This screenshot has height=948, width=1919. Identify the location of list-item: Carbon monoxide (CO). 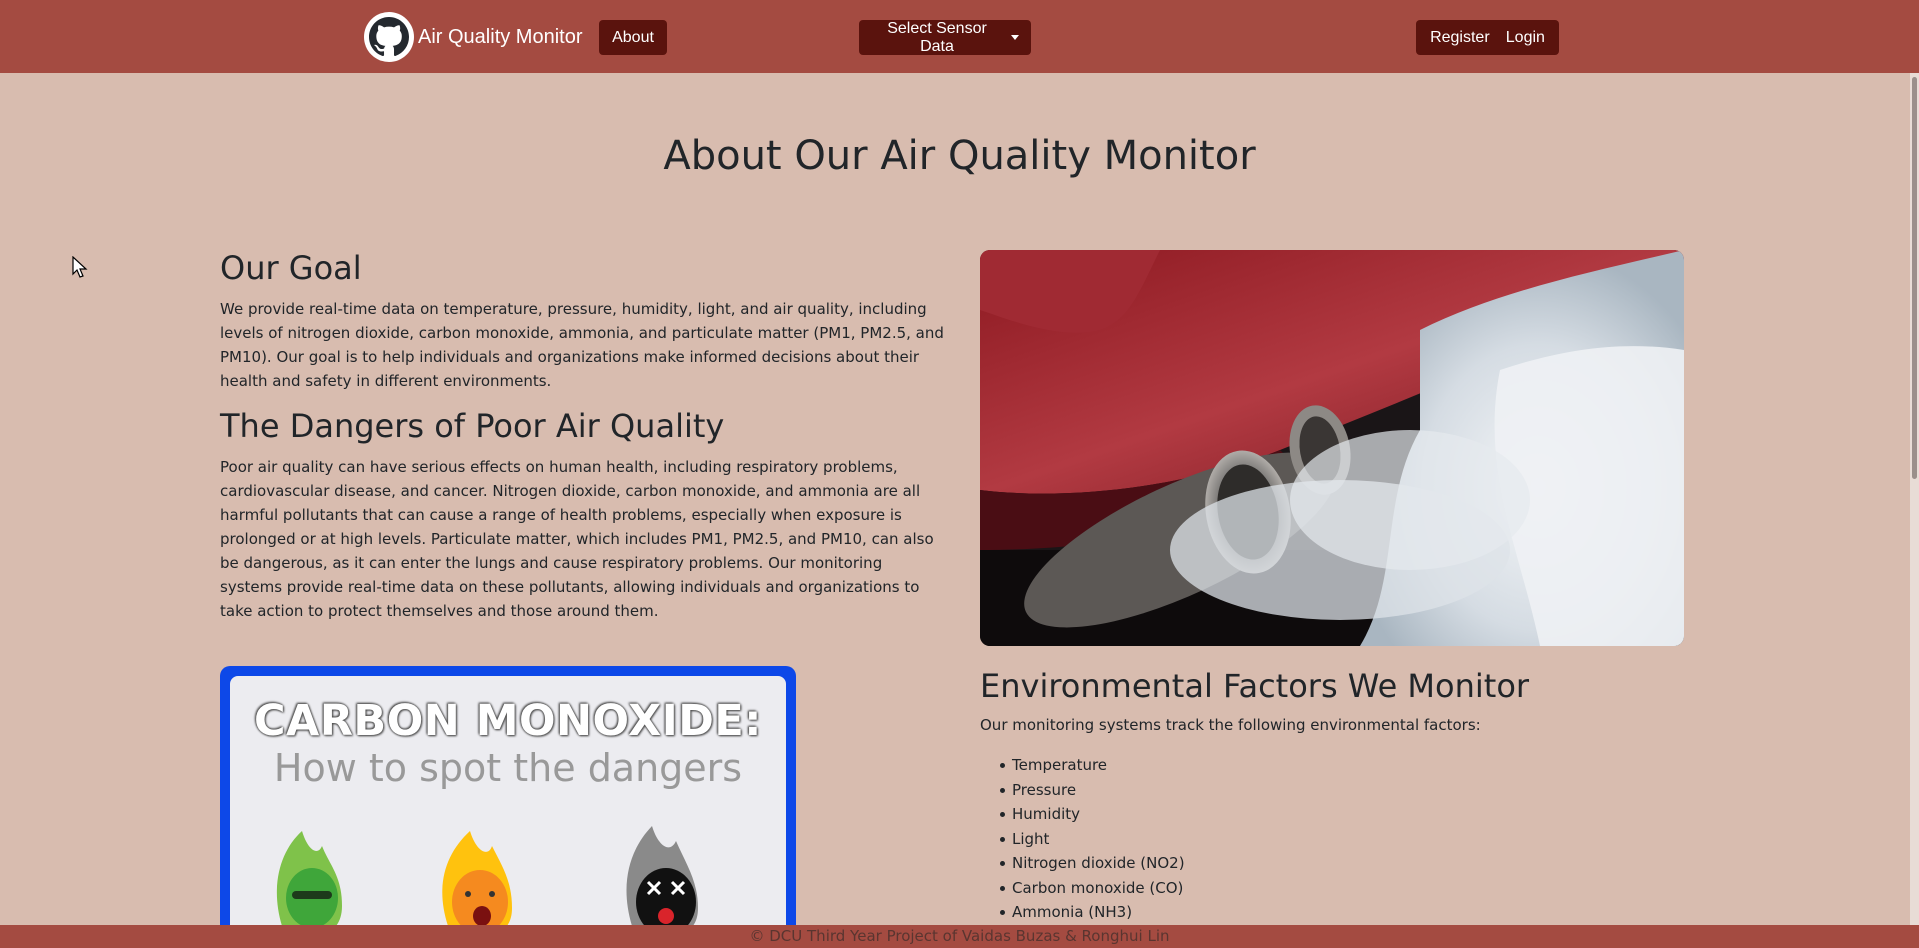
(1092, 888).